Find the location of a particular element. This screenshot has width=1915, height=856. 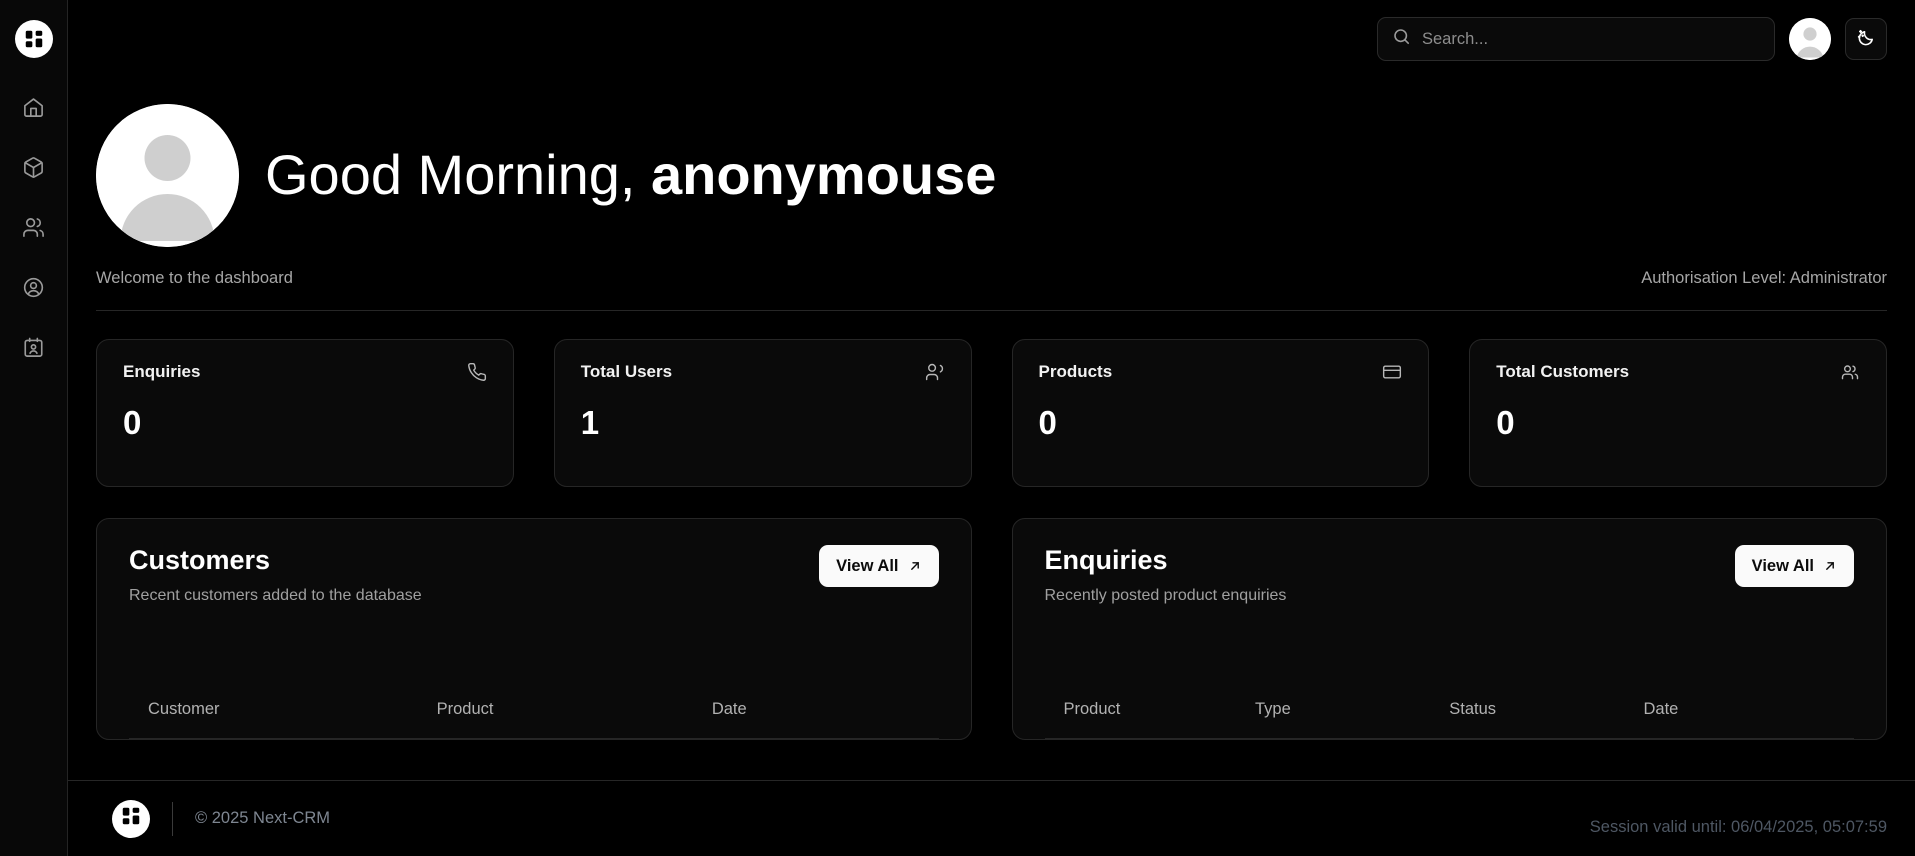

home-icon is located at coordinates (33, 107).